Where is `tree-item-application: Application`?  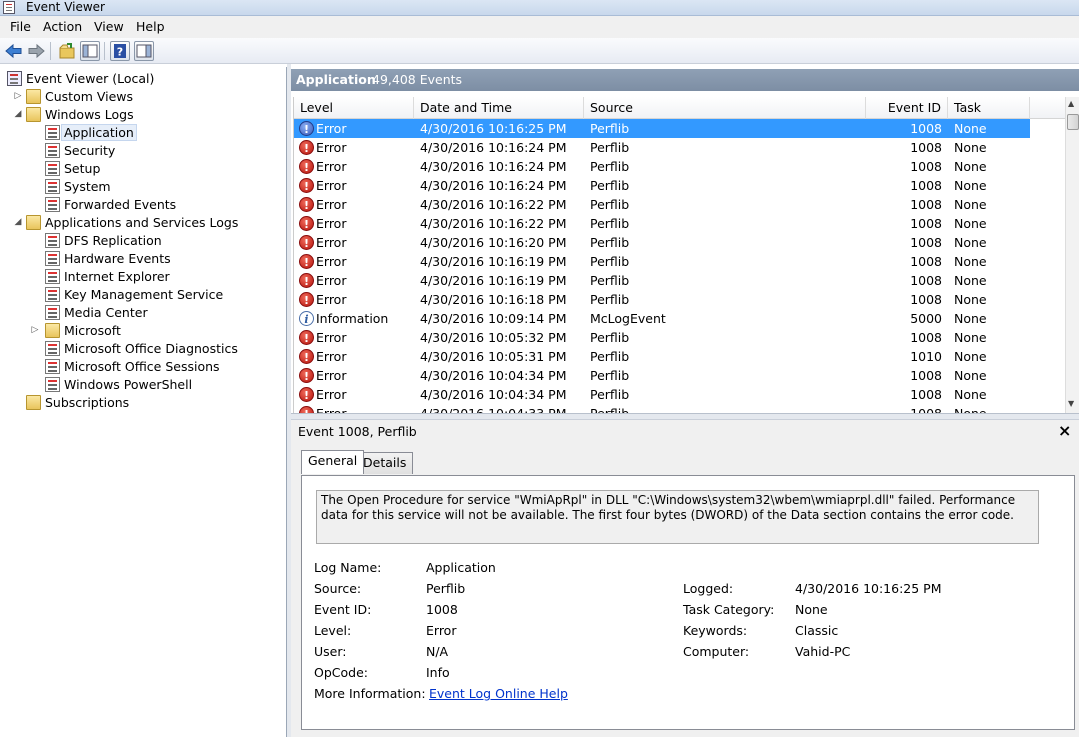 tree-item-application: Application is located at coordinates (91, 132).